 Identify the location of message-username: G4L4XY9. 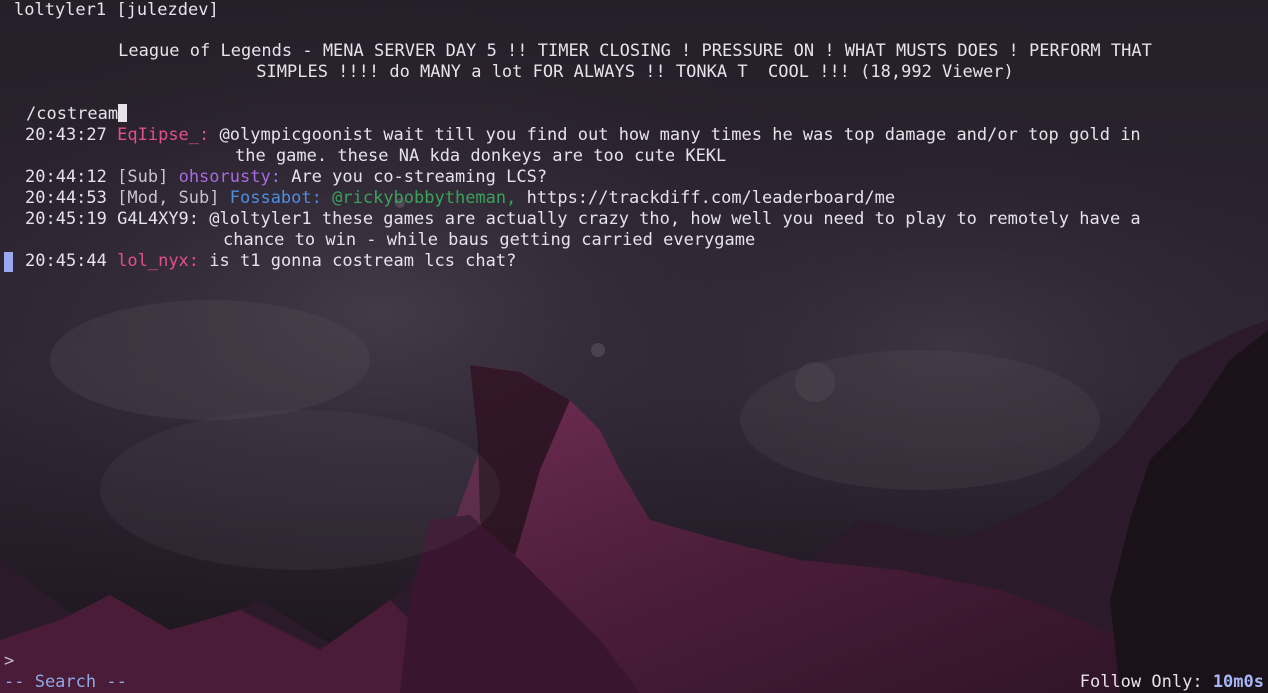
(153, 219).